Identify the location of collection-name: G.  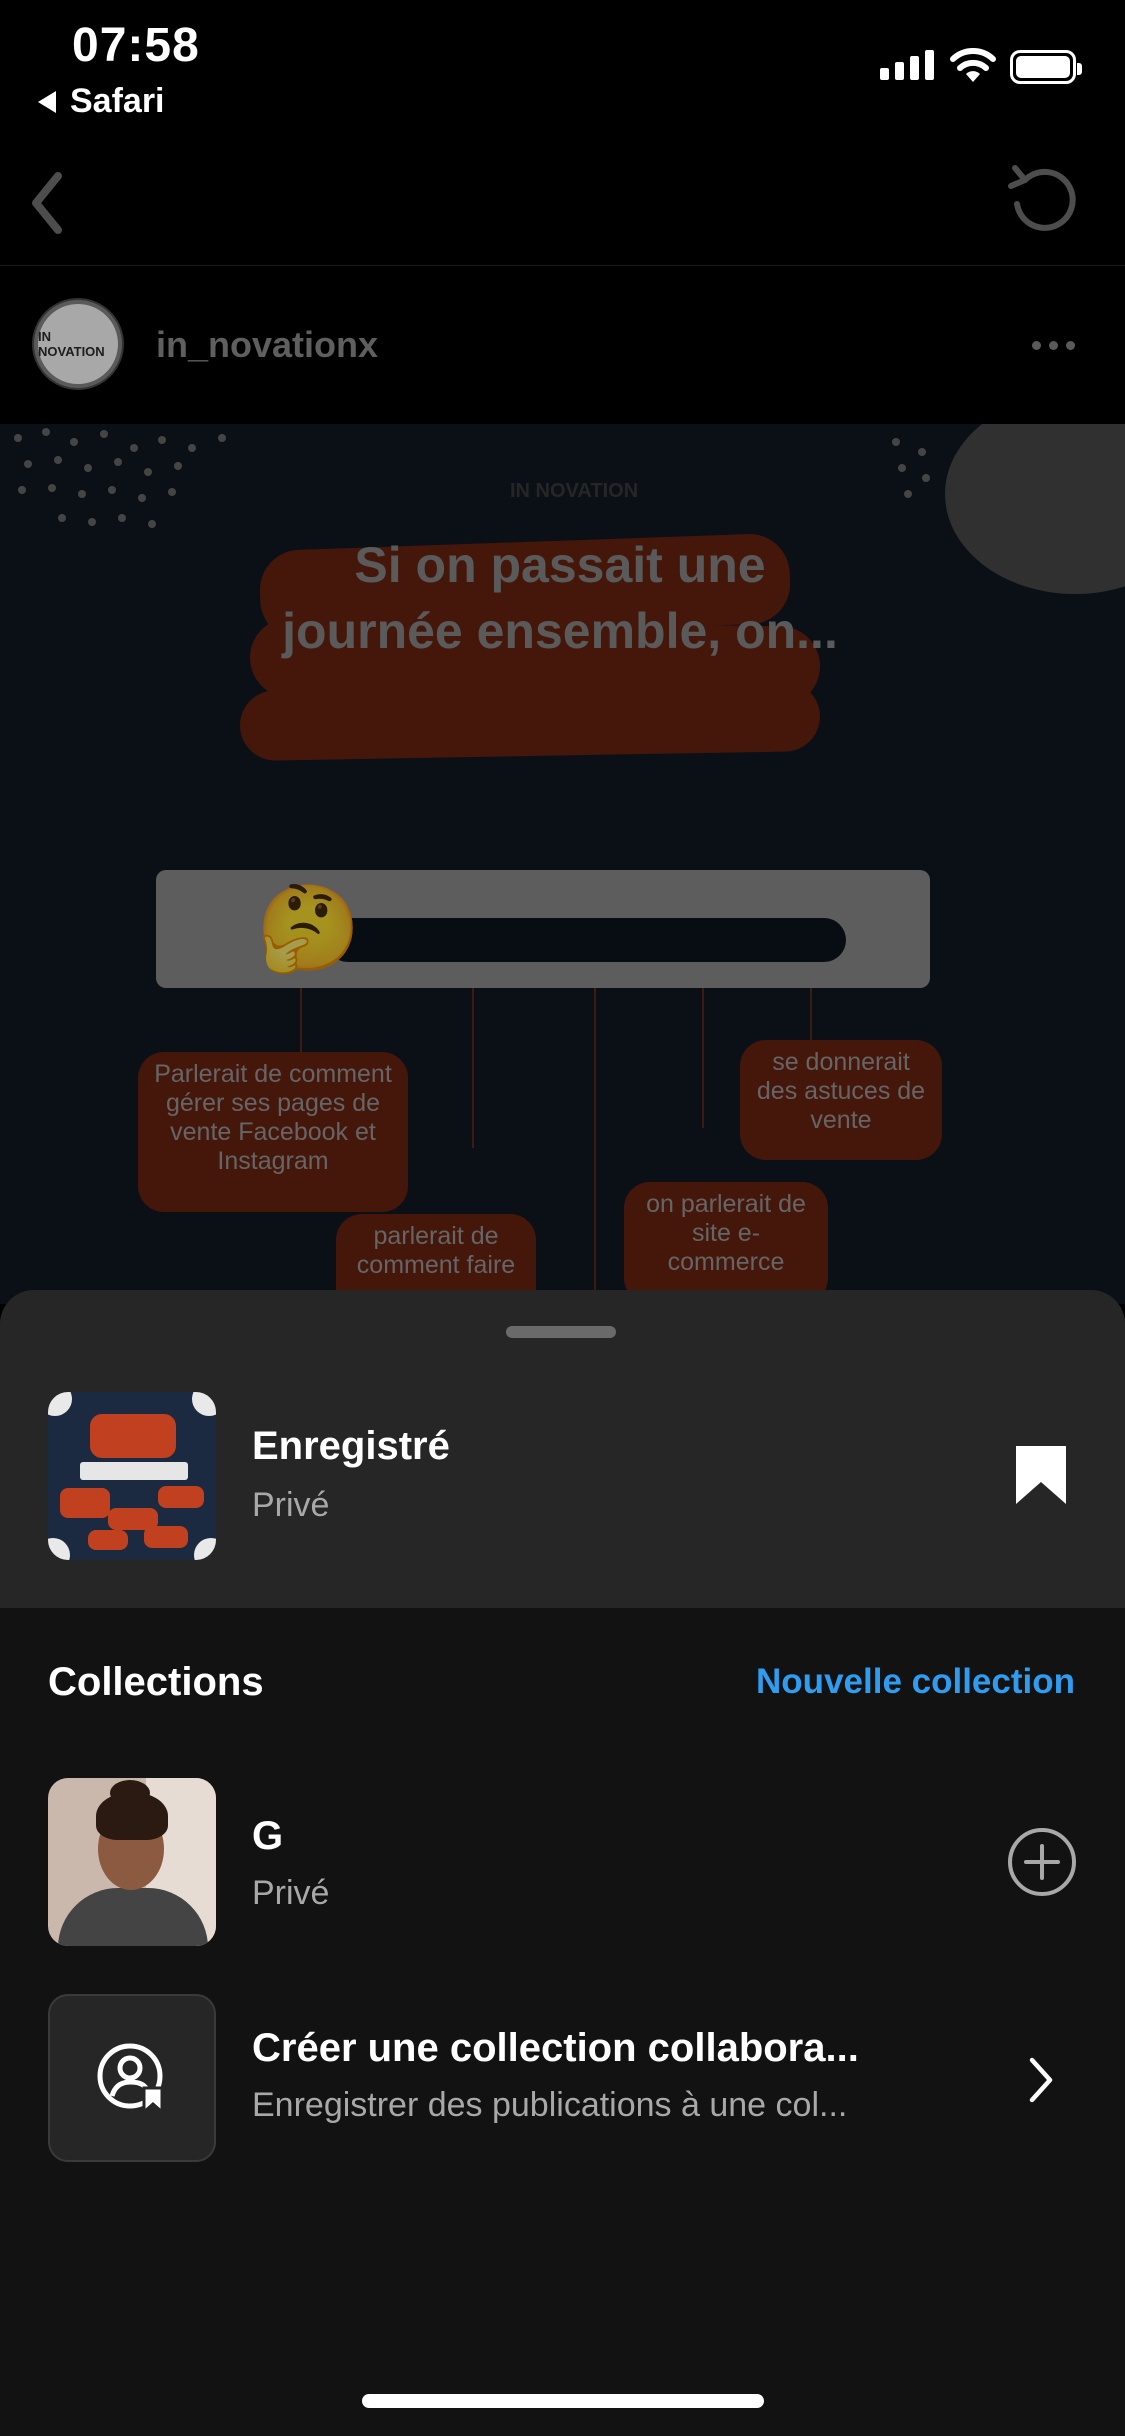
(268, 1836).